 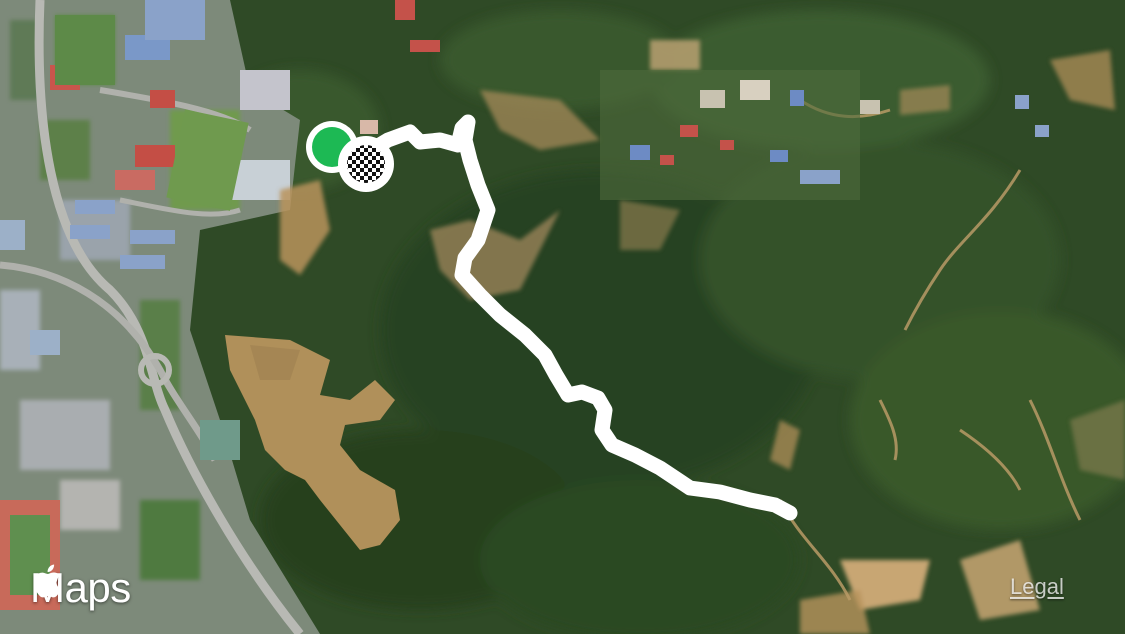 What do you see at coordinates (47, 581) in the screenshot?
I see `apple-logo-icon` at bounding box center [47, 581].